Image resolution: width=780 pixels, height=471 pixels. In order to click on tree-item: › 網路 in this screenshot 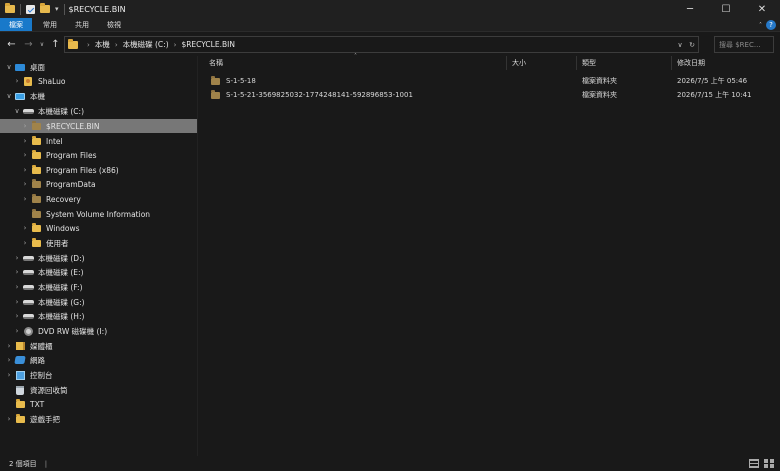, I will do `click(98, 360)`.